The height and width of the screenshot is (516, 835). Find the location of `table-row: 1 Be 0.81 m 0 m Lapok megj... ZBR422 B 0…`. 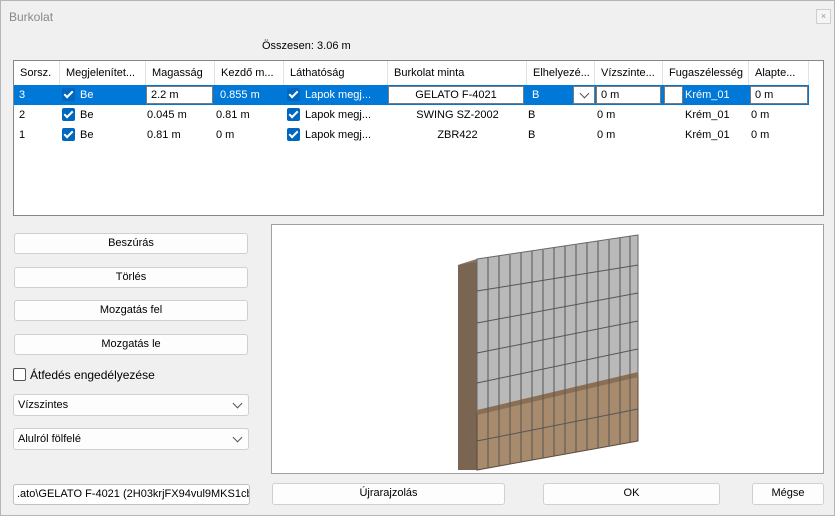

table-row: 1 Be 0.81 m 0 m Lapok megj... ZBR422 B 0… is located at coordinates (411, 135).